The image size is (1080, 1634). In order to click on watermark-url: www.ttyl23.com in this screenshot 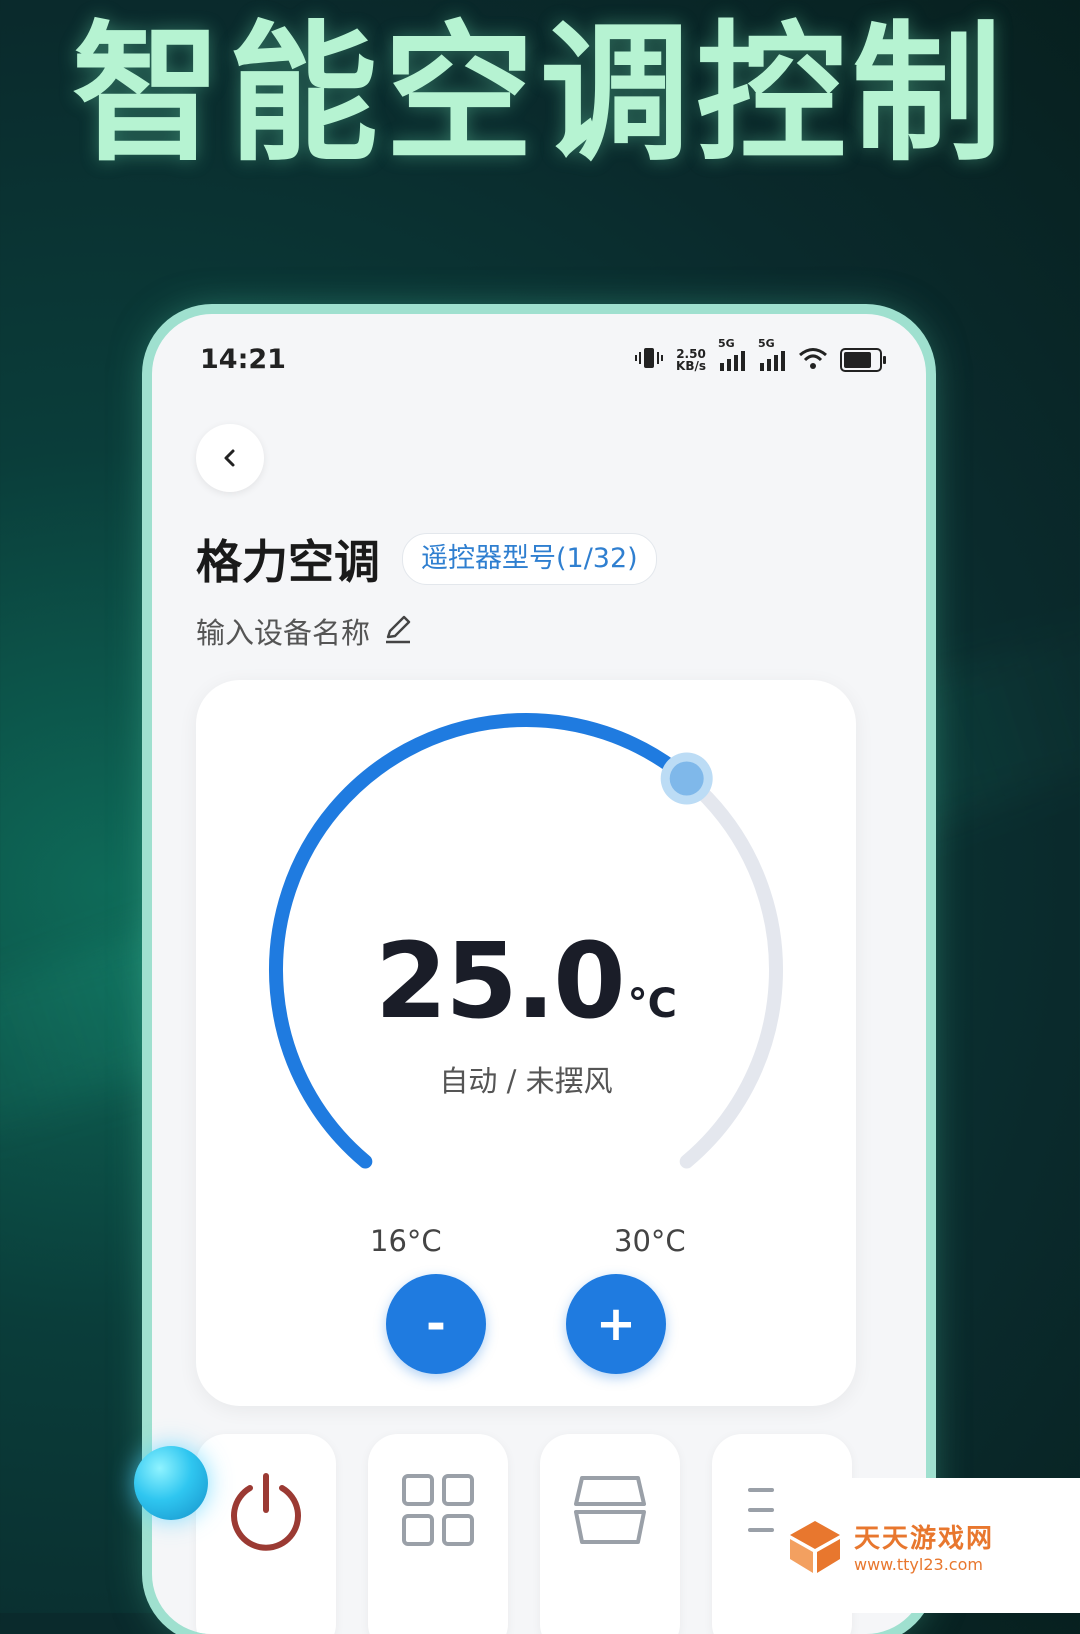, I will do `click(918, 1564)`.